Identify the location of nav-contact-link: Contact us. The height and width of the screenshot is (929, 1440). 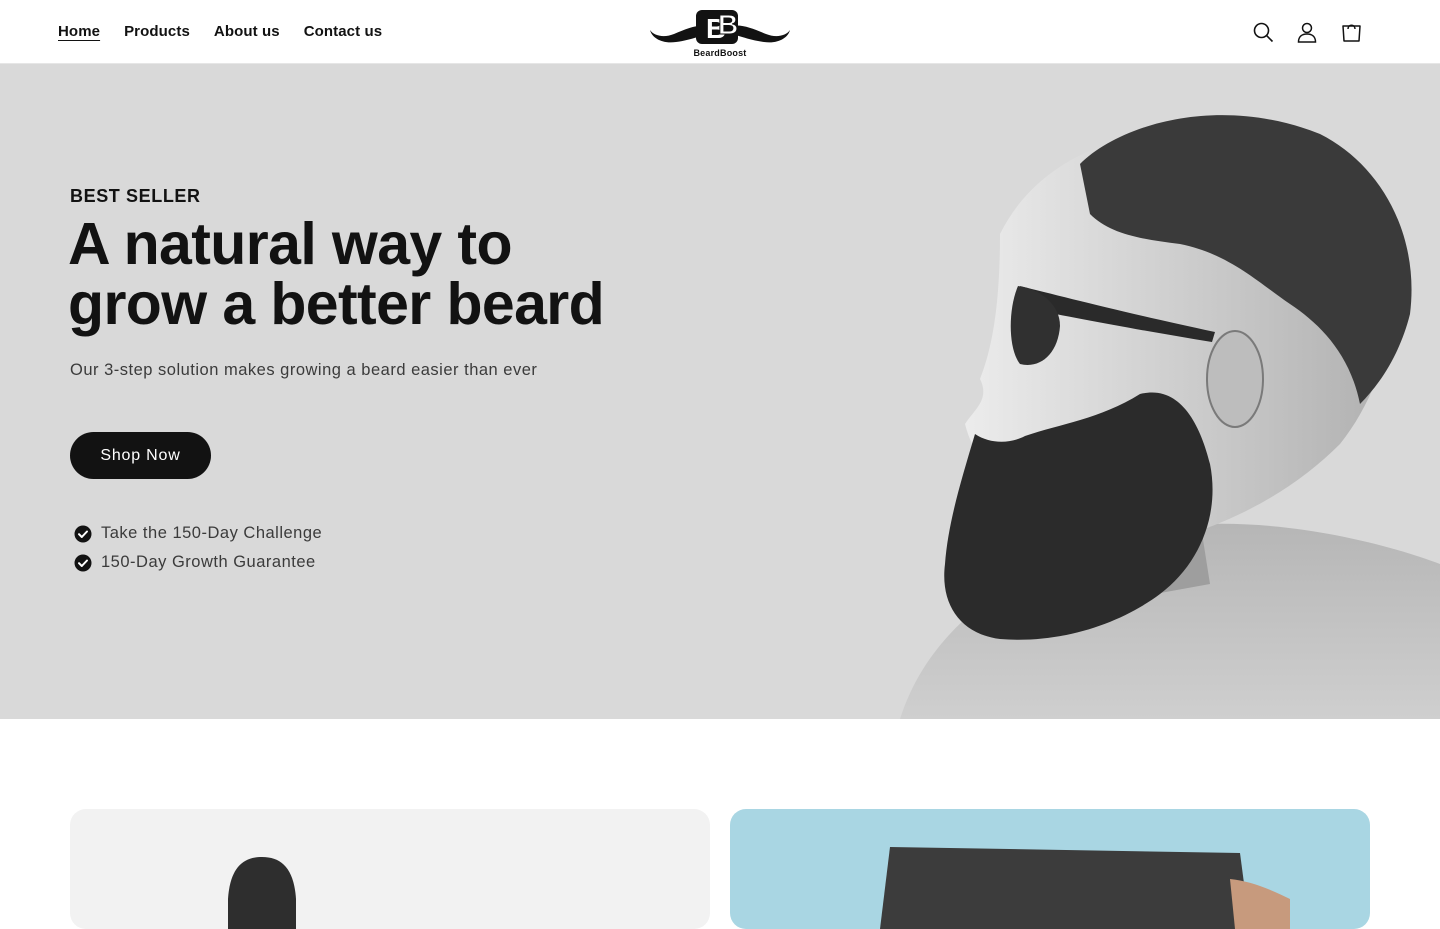
(343, 31).